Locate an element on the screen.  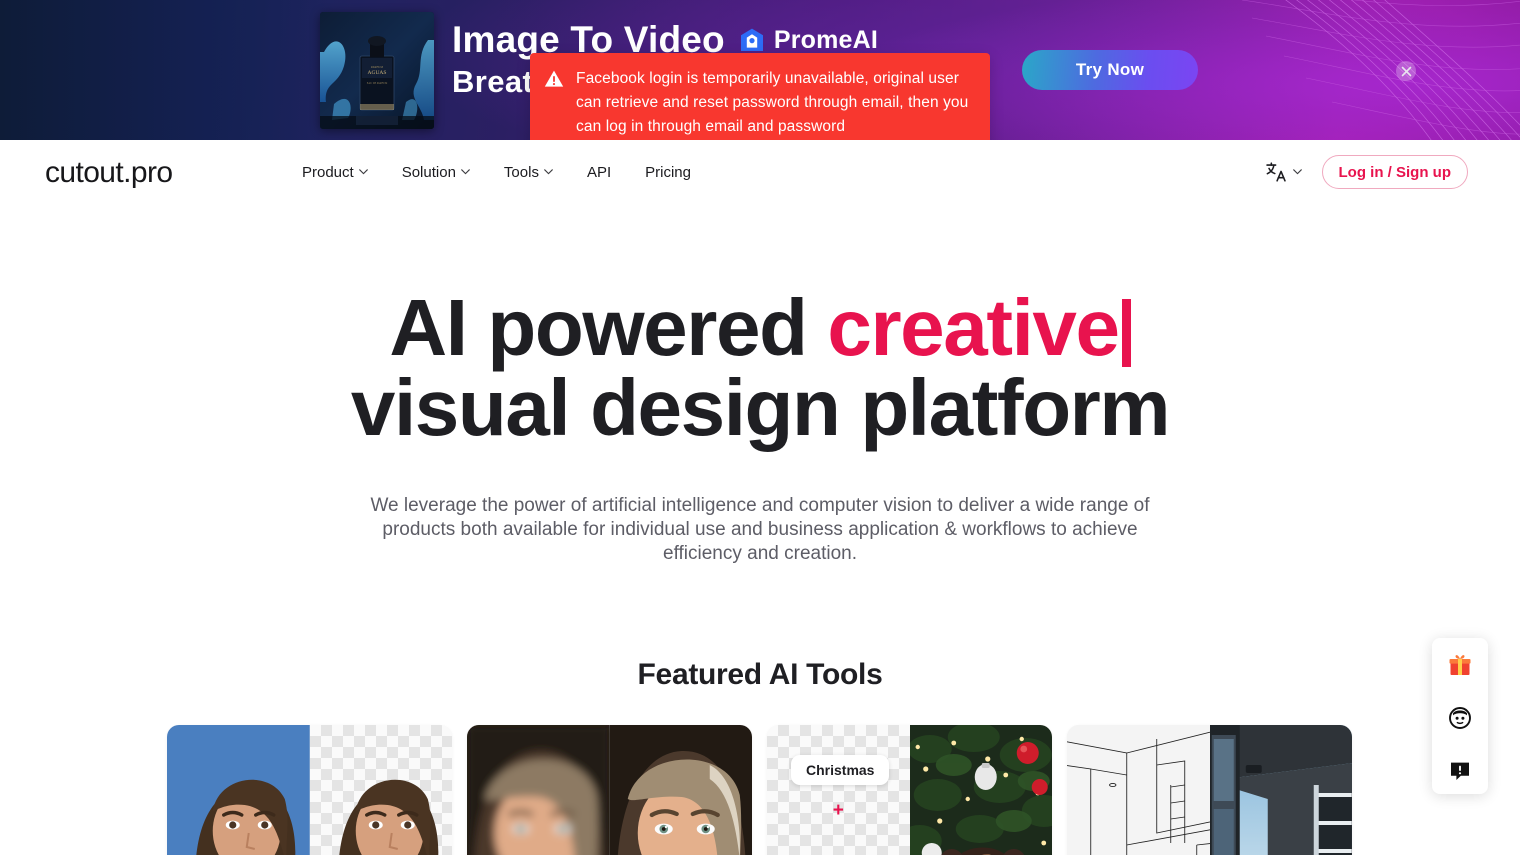
tool-card-sketch-to-render is located at coordinates (1209, 790).